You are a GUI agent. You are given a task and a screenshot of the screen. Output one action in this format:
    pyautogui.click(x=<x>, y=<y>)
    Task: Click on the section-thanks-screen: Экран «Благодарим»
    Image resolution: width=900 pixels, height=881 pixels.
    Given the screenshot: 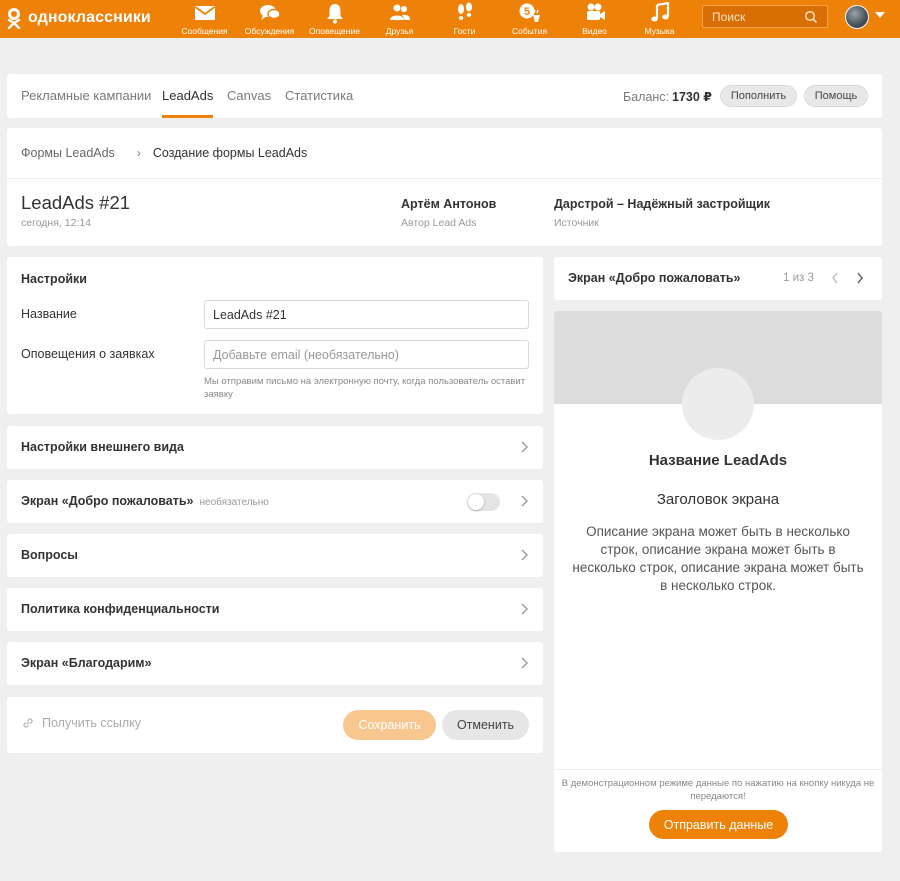 What is the action you would take?
    pyautogui.click(x=275, y=663)
    